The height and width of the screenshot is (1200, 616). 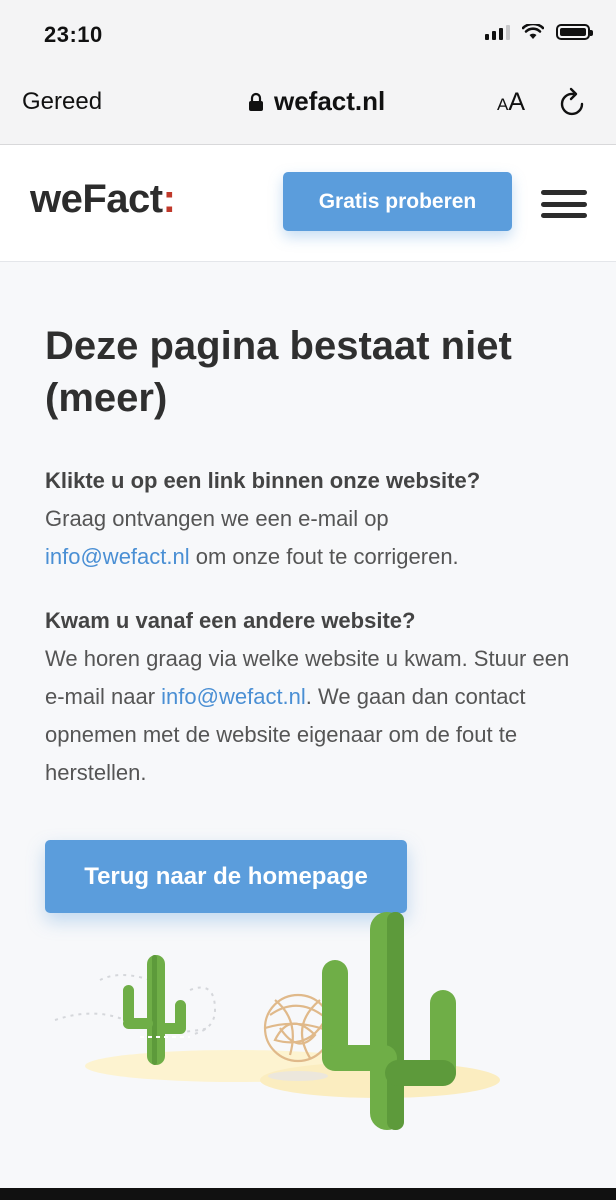 I want to click on status-icons, so click(x=539, y=32).